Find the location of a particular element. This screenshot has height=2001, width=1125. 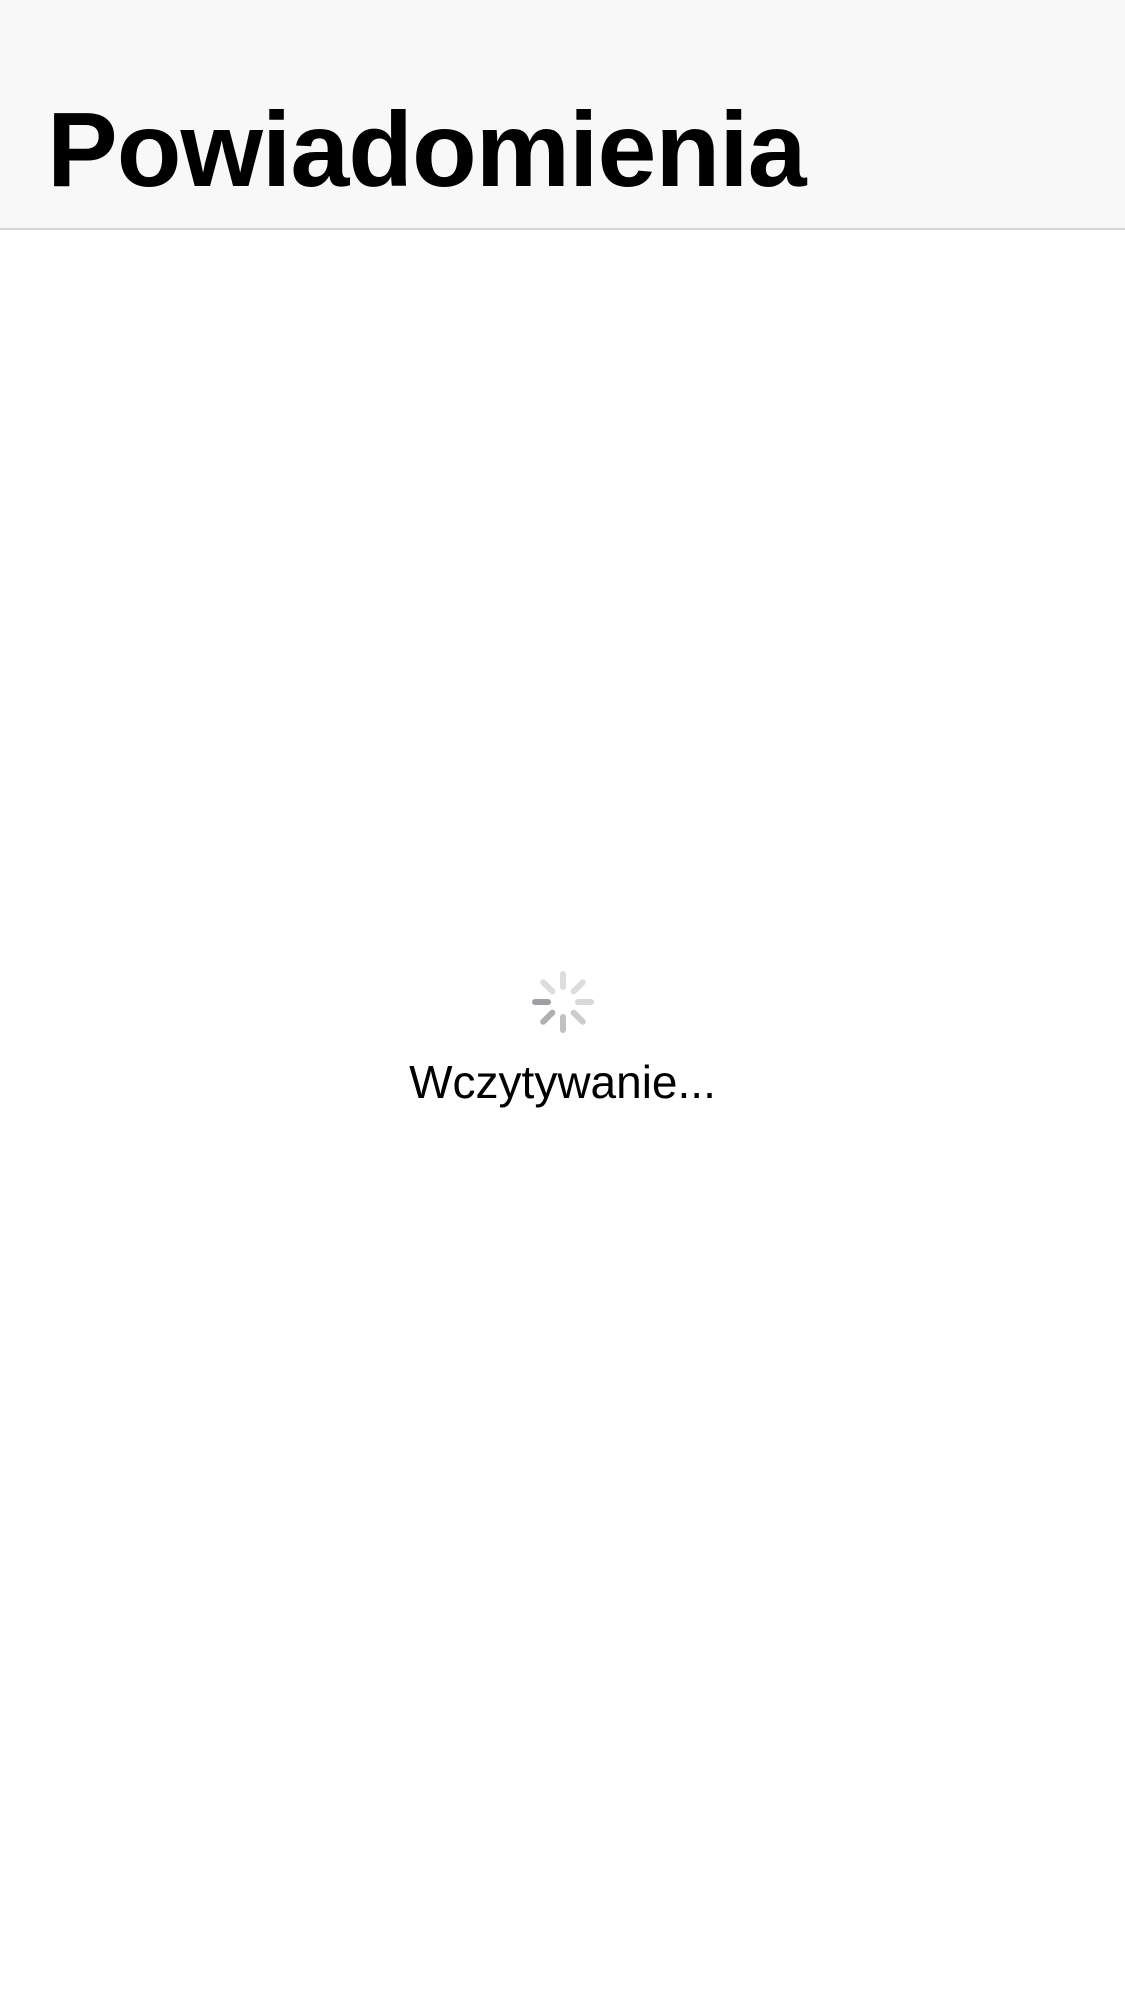

page-title: Powiadomienia is located at coordinates (427, 150).